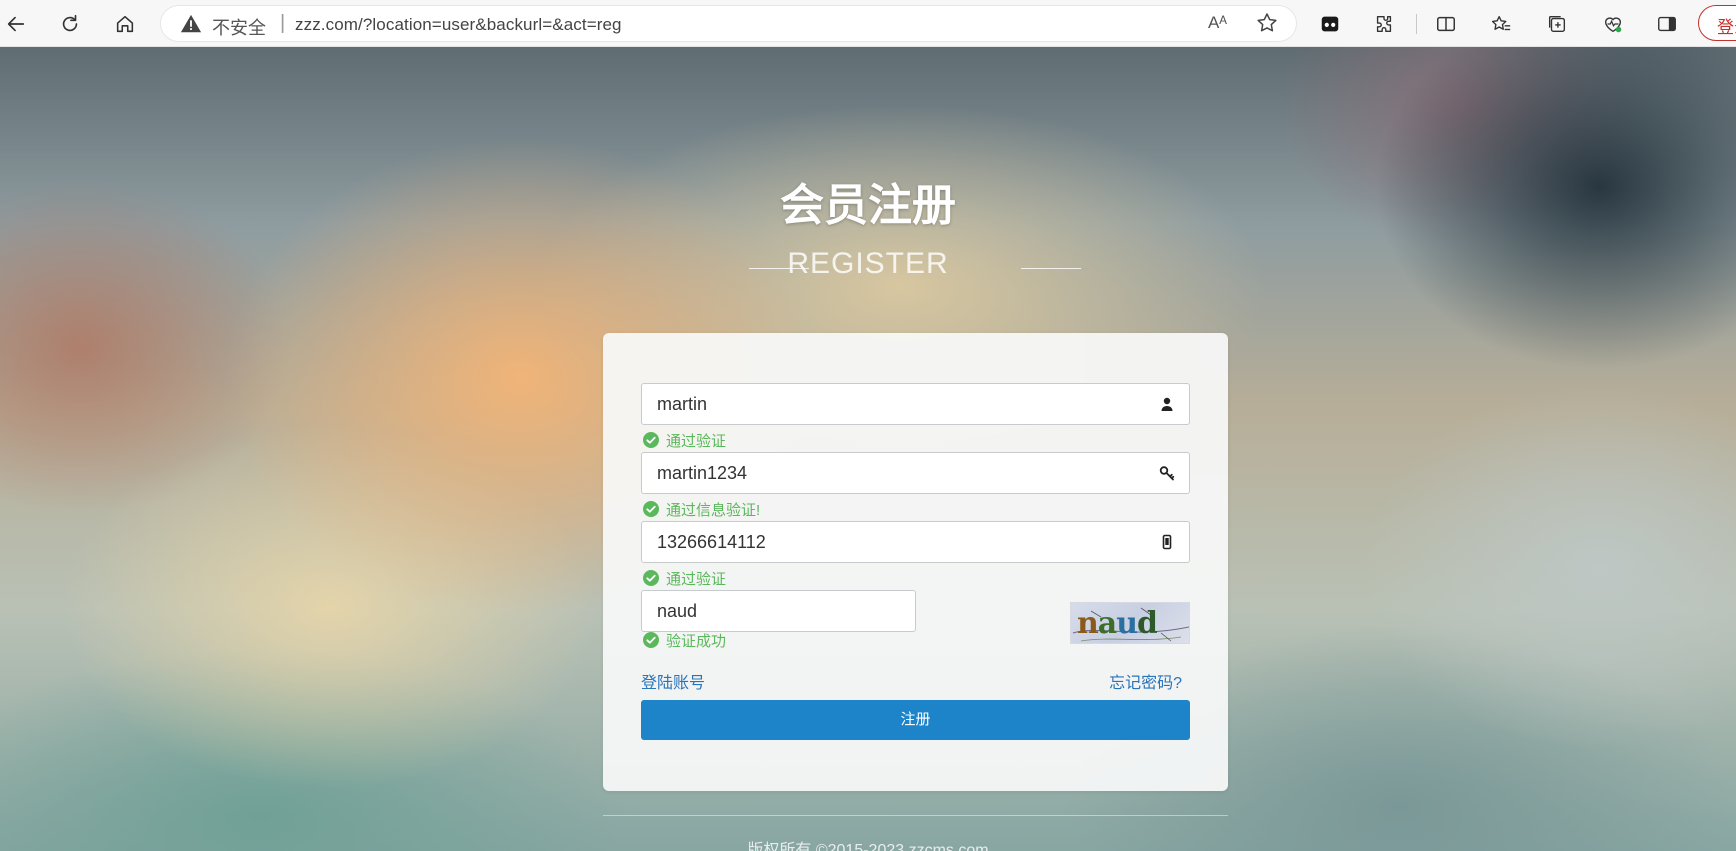  What do you see at coordinates (1330, 24) in the screenshot?
I see `extension-icon` at bounding box center [1330, 24].